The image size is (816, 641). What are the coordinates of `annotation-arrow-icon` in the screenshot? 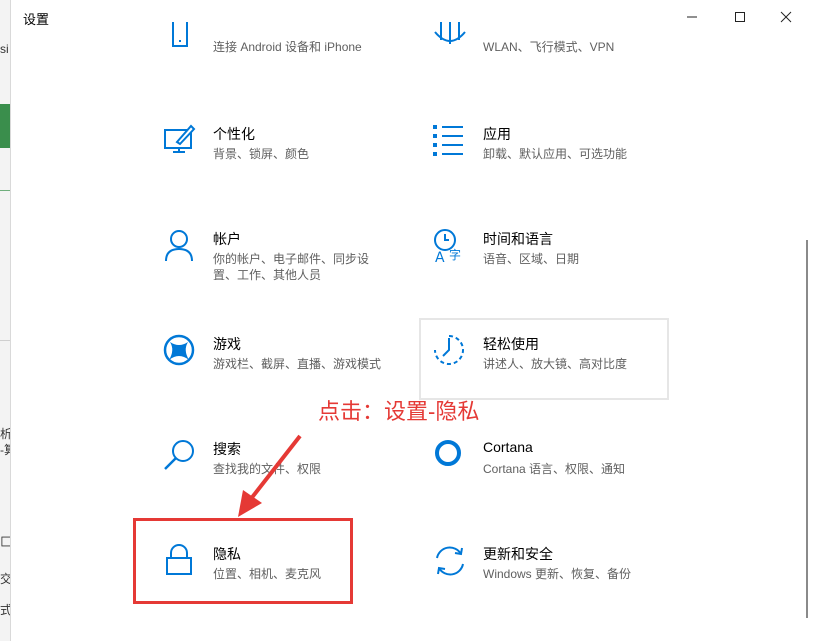 It's located at (270, 475).